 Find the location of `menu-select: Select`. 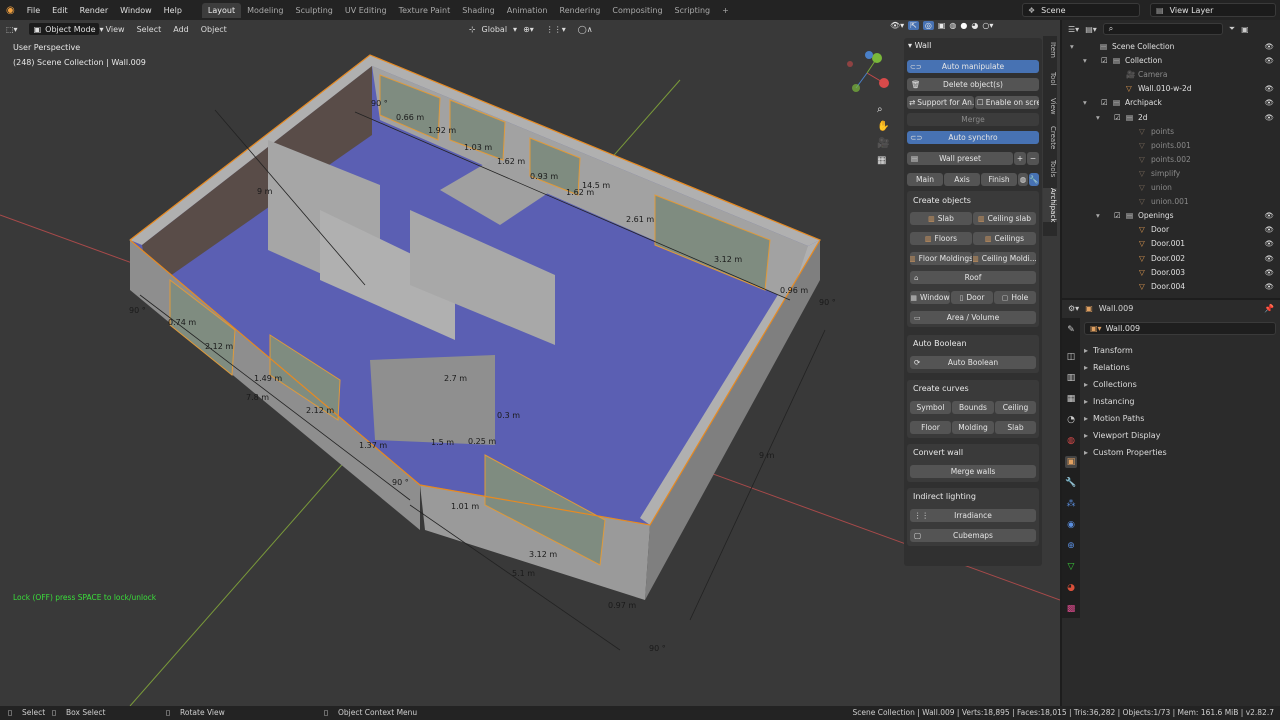

menu-select: Select is located at coordinates (149, 29).